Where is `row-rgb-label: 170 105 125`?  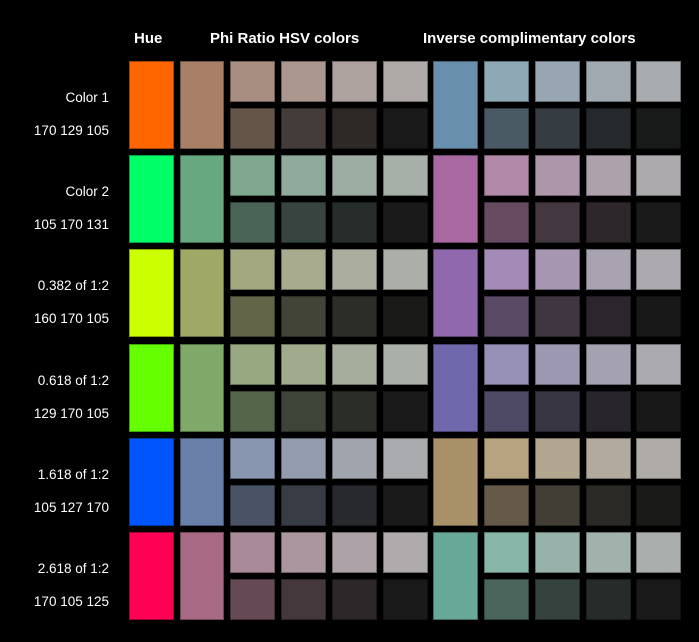
row-rgb-label: 170 105 125 is located at coordinates (71, 601).